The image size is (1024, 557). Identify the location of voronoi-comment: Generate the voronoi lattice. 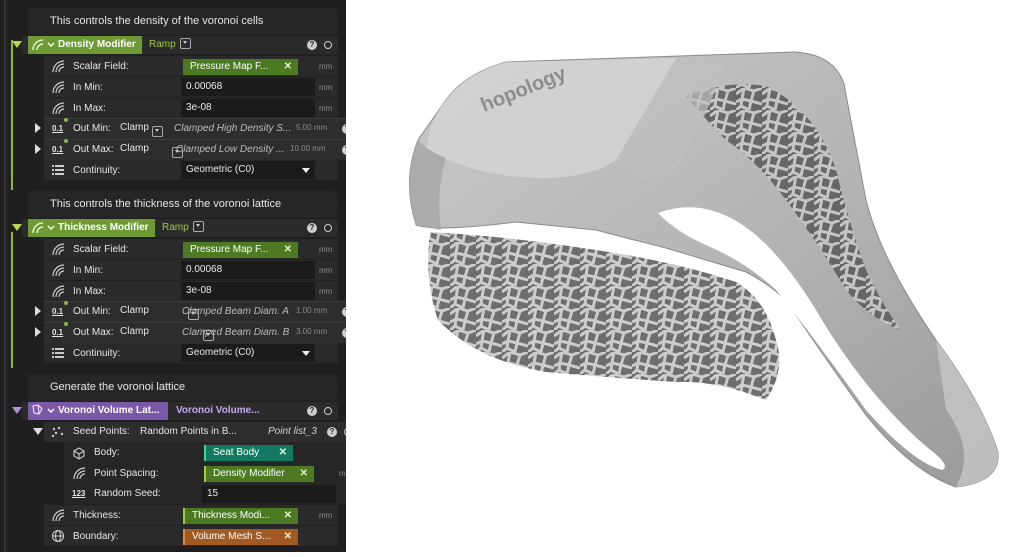
(183, 387).